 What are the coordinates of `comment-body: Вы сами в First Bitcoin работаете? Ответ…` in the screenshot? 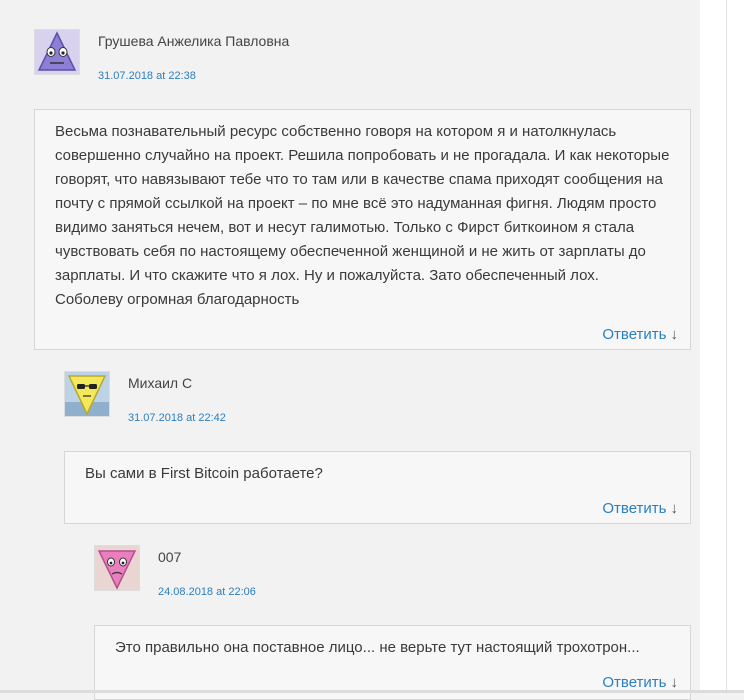 It's located at (377, 487).